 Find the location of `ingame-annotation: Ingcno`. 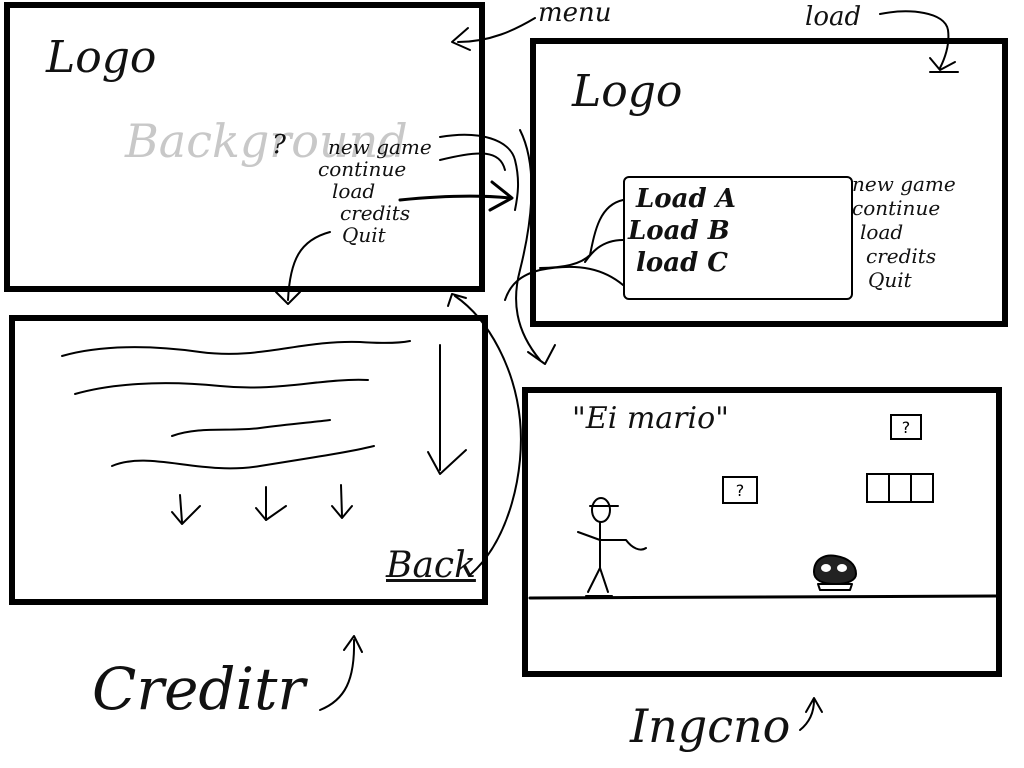

ingame-annotation: Ingcno is located at coordinates (710, 726).